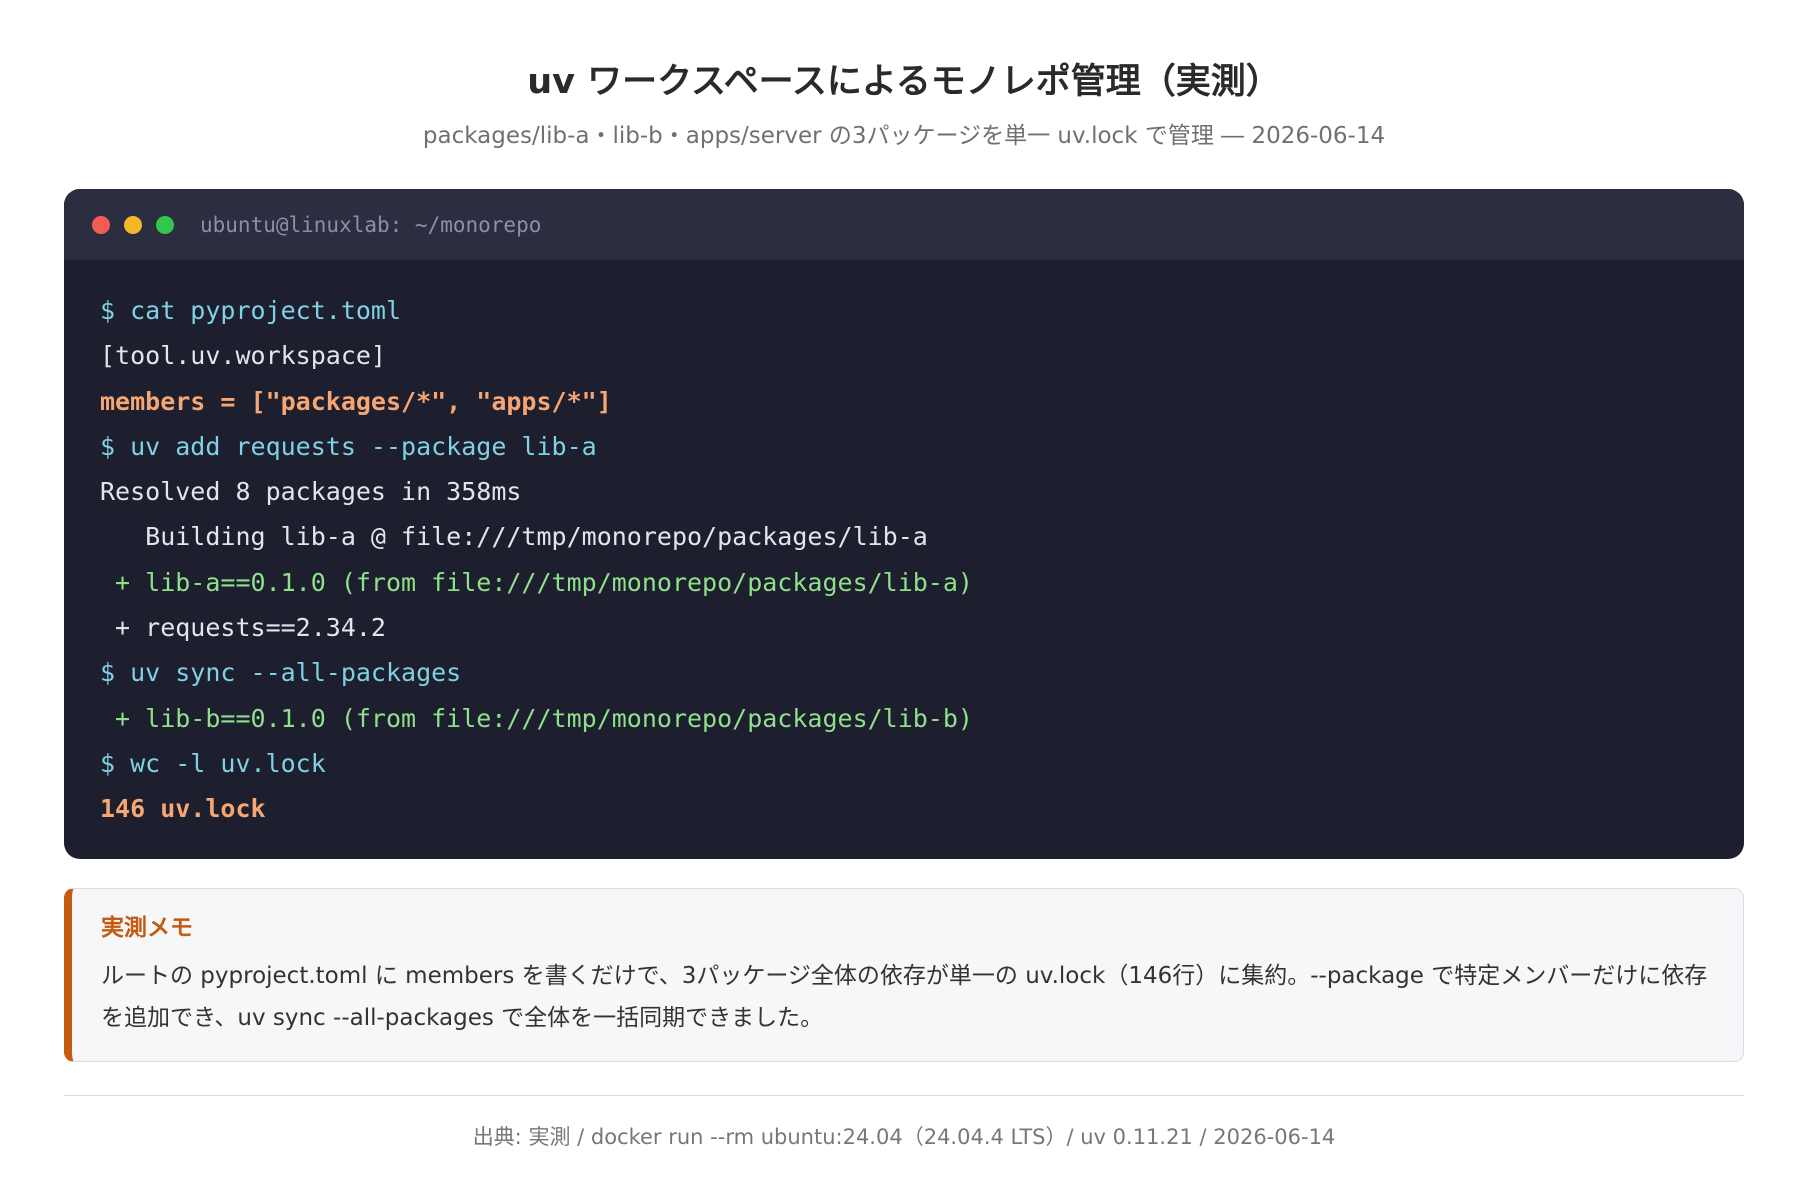  What do you see at coordinates (165, 224) in the screenshot?
I see `maximize-dot-icon` at bounding box center [165, 224].